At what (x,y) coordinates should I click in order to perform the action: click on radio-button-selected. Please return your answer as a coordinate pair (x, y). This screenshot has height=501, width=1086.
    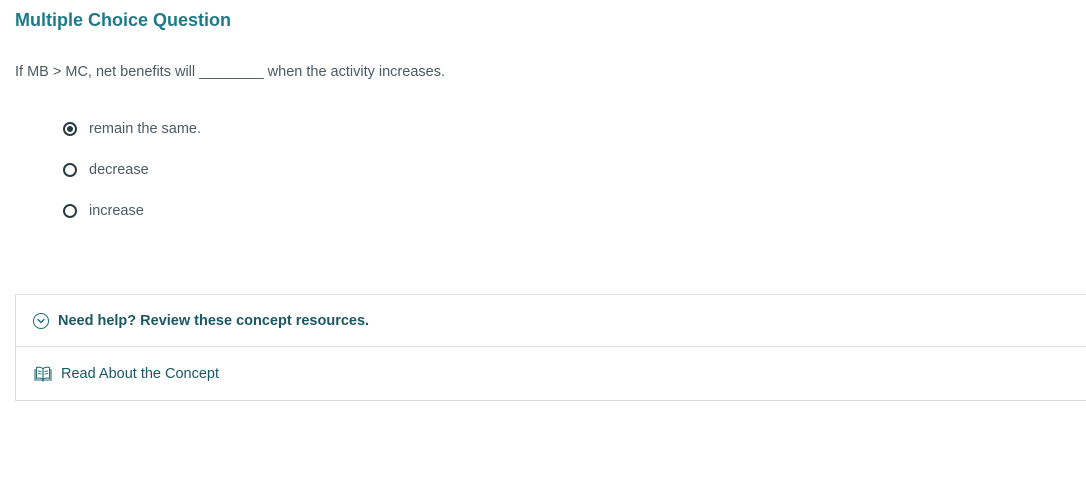
    Looking at the image, I should click on (70, 129).